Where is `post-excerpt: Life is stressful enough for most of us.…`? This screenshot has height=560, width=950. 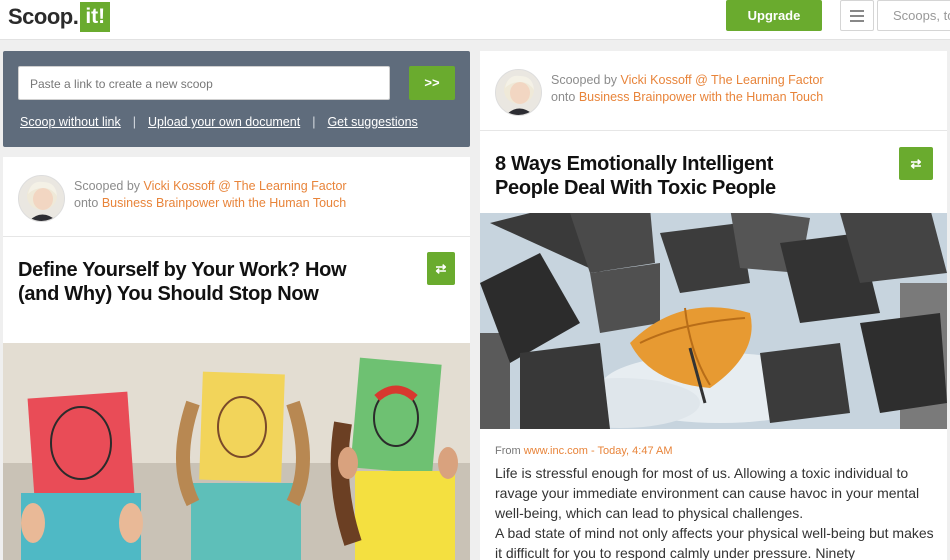 post-excerpt: Life is stressful enough for most of us.… is located at coordinates (715, 511).